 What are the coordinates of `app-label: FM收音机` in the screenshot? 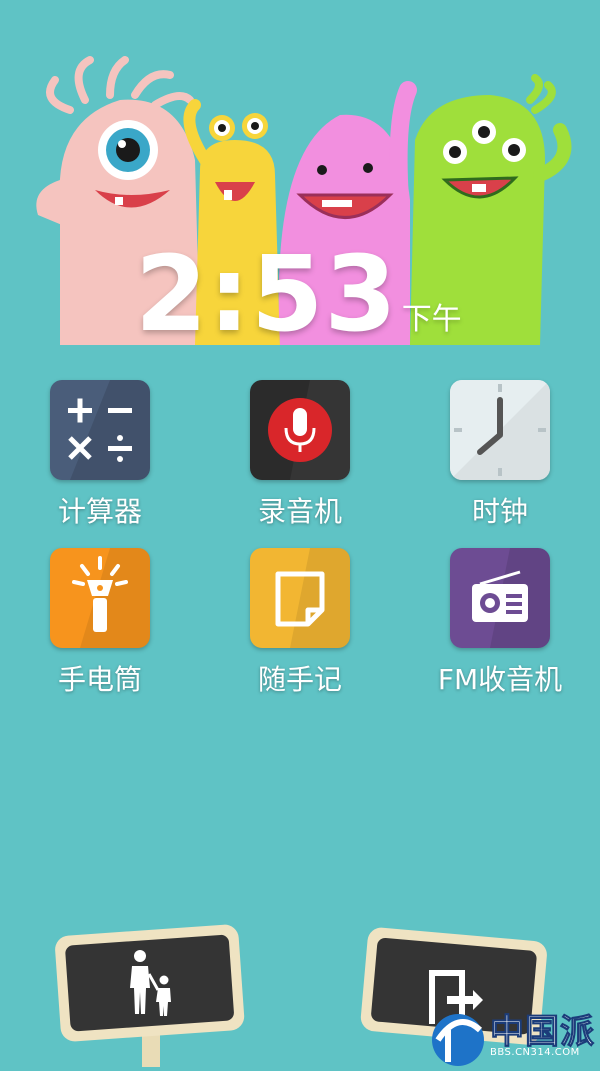 It's located at (500, 679).